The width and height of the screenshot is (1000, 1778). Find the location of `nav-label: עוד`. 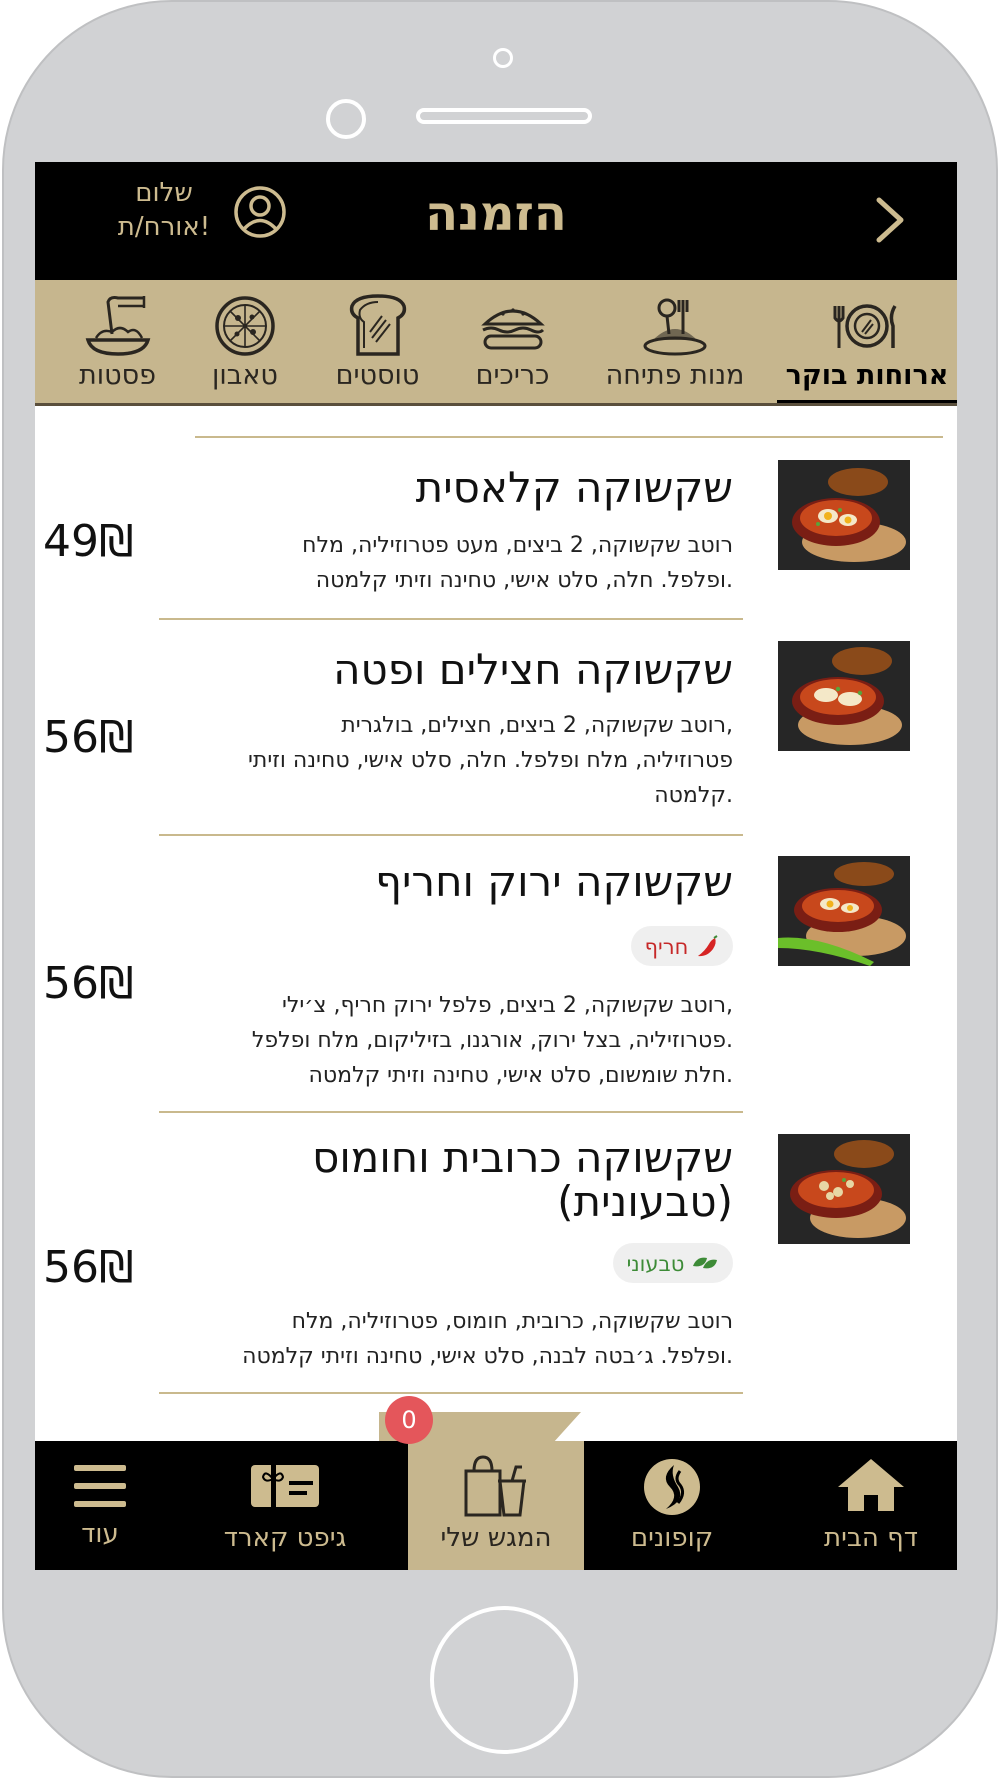

nav-label: עוד is located at coordinates (100, 1534).